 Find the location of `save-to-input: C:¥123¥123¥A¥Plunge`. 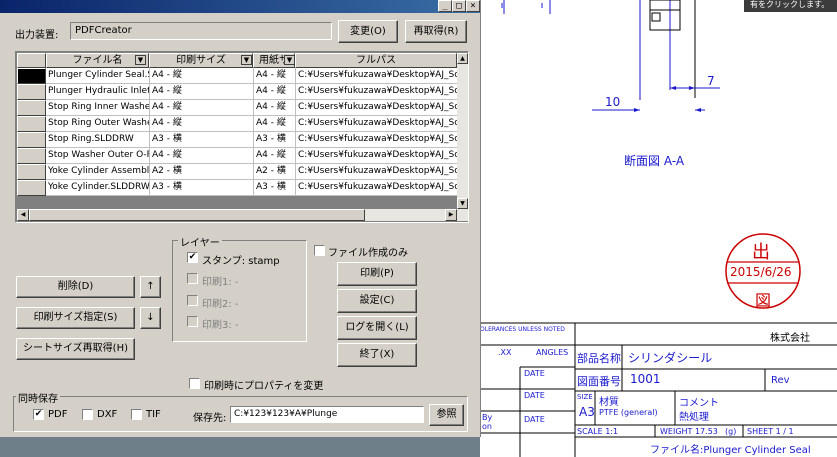

save-to-input: C:¥123¥123¥A¥Plunge is located at coordinates (327, 414).